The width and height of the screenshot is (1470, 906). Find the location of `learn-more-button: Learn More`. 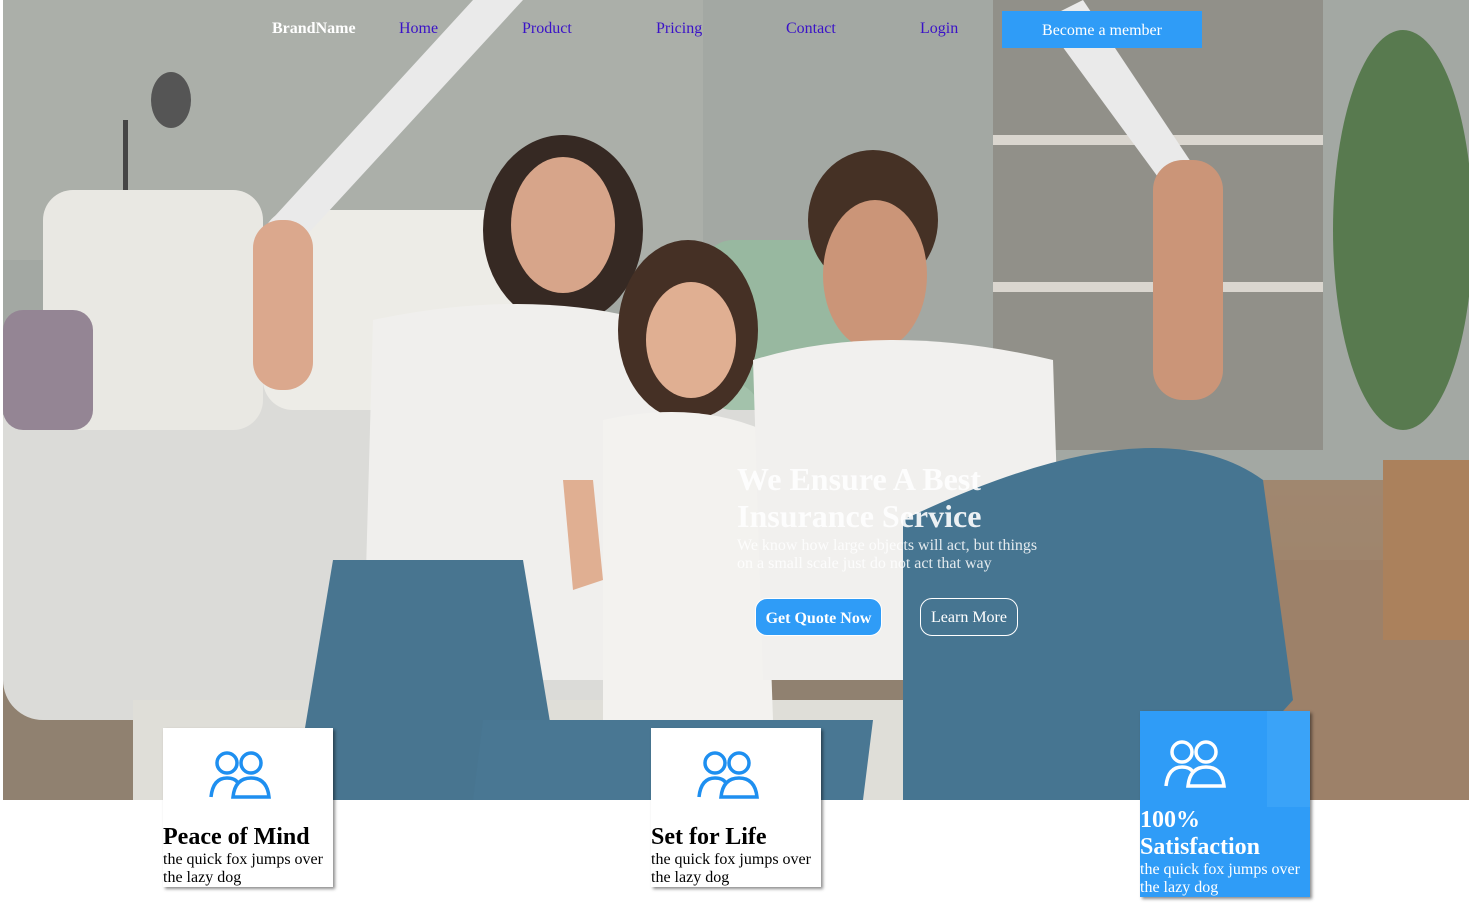

learn-more-button: Learn More is located at coordinates (969, 617).